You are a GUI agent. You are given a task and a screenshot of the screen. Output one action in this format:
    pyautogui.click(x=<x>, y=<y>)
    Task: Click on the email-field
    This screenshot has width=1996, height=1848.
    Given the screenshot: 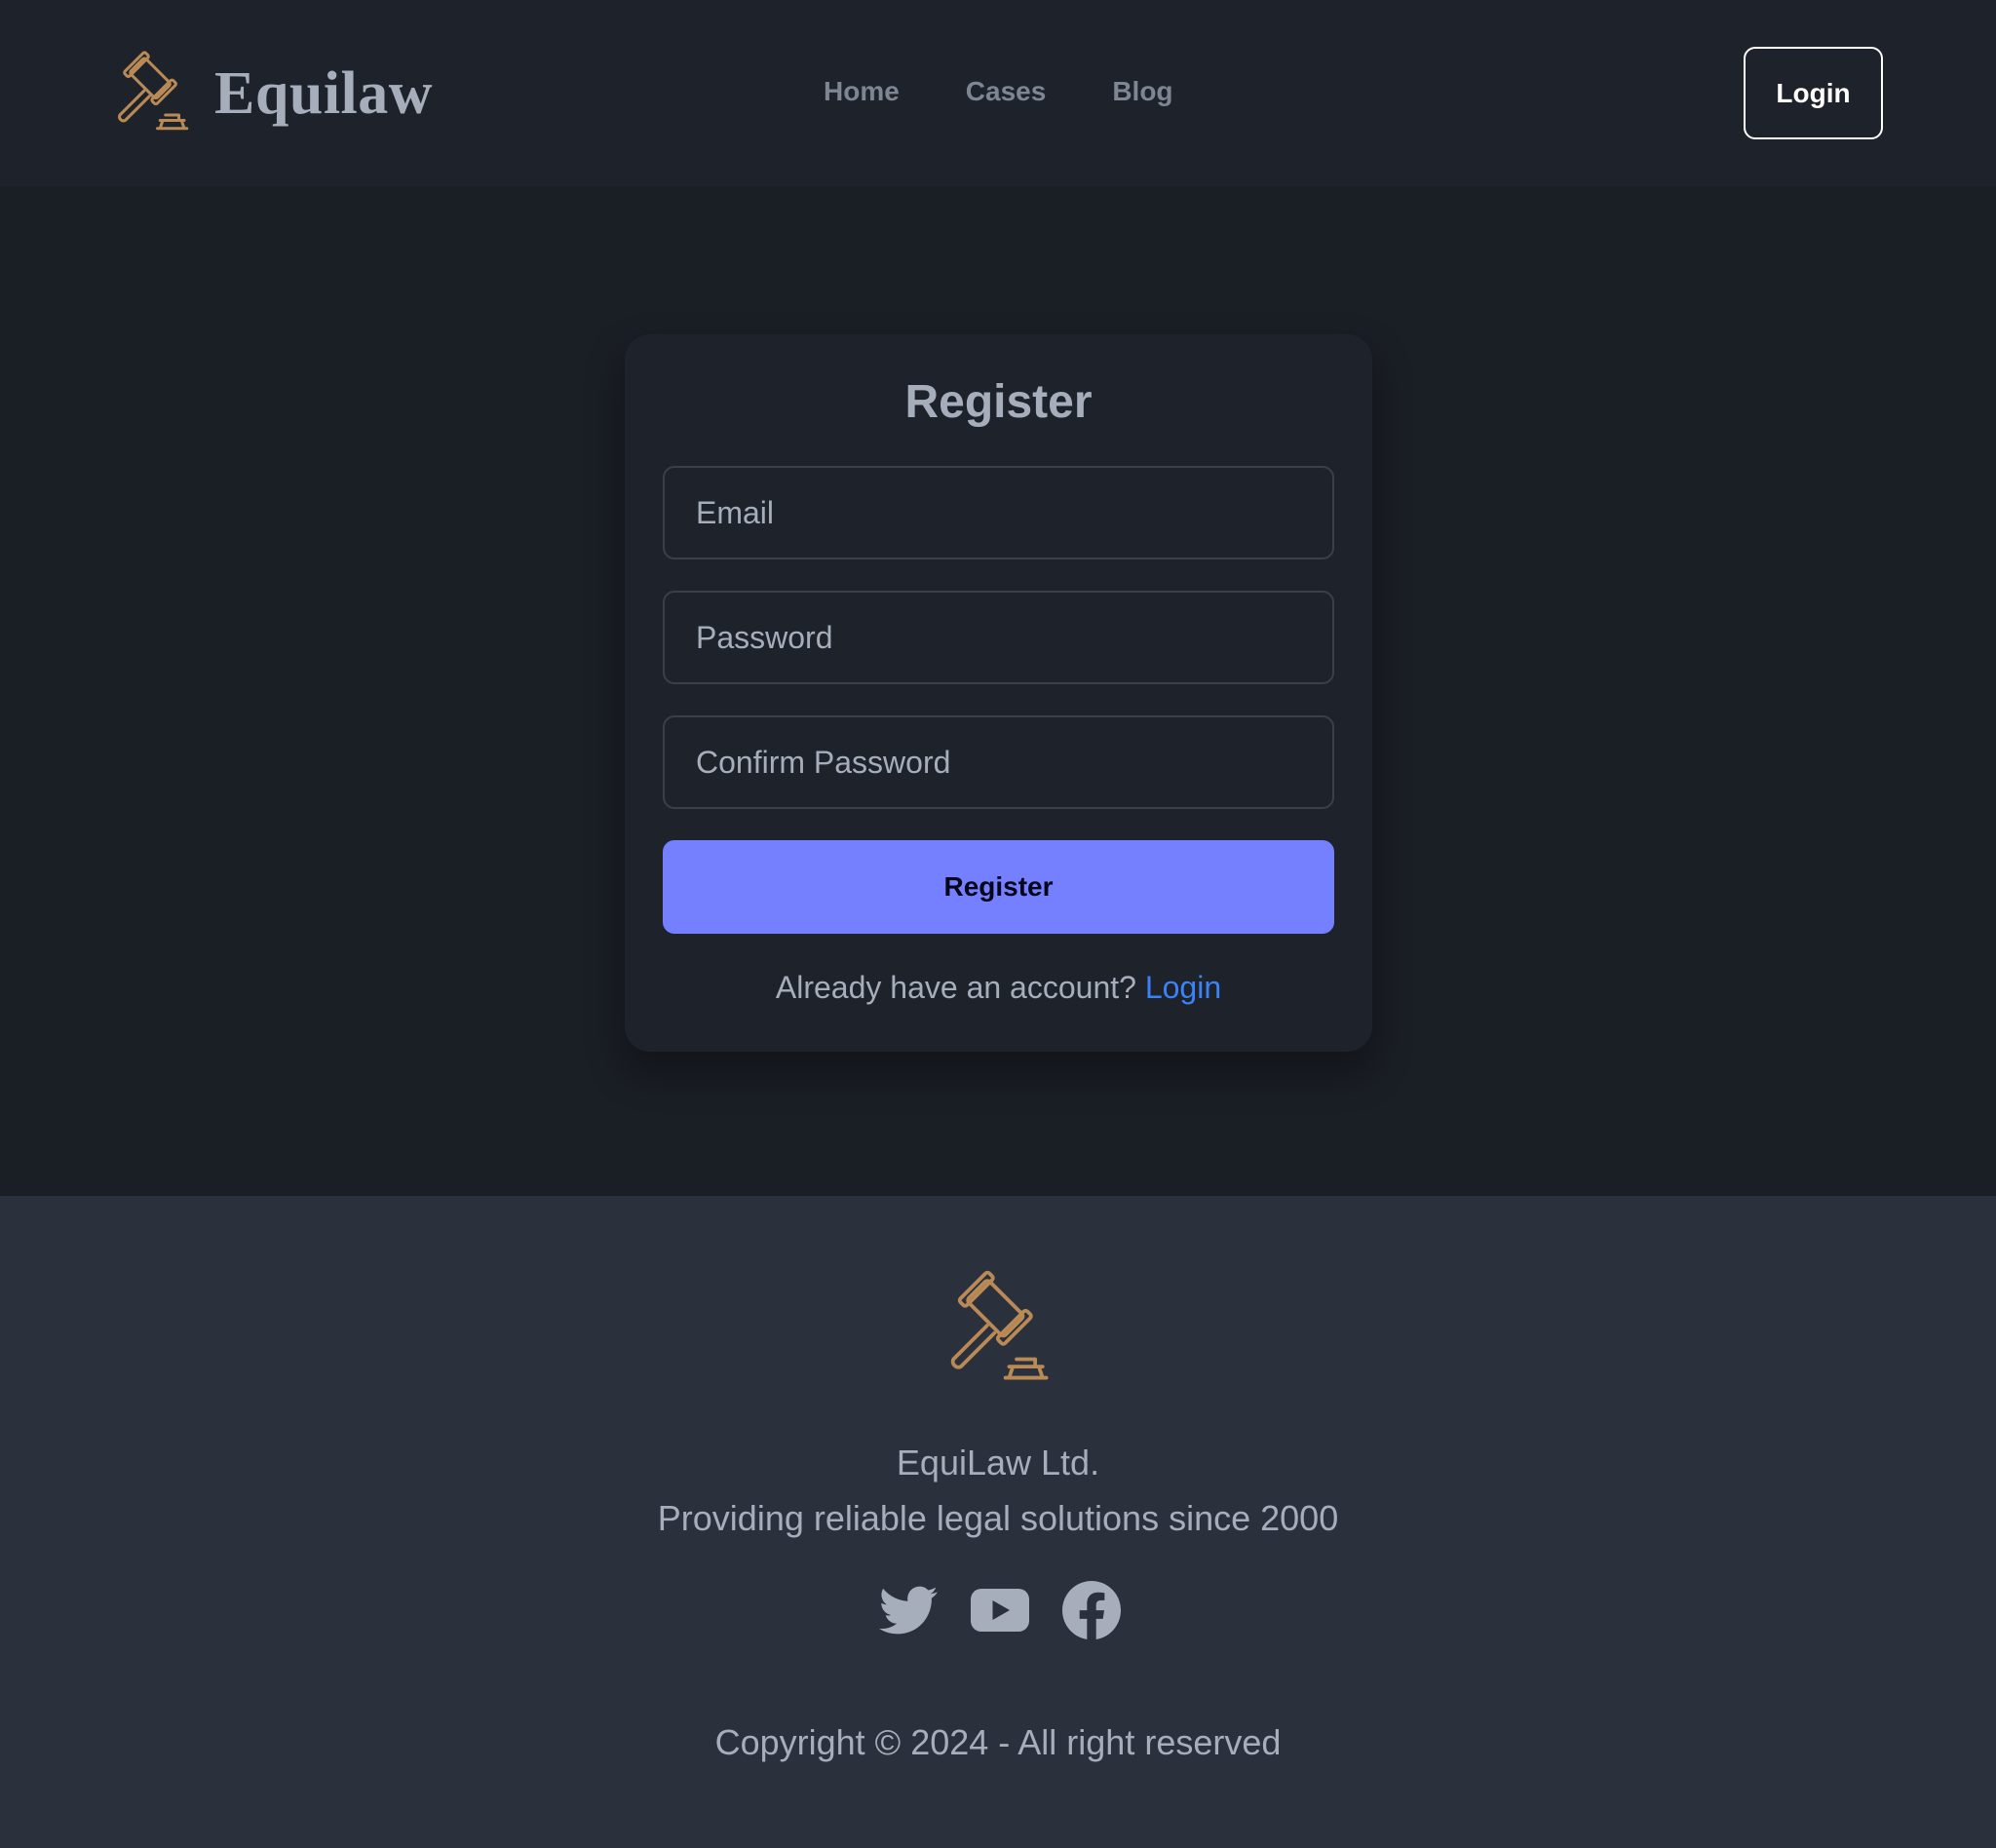 What is the action you would take?
    pyautogui.click(x=998, y=512)
    